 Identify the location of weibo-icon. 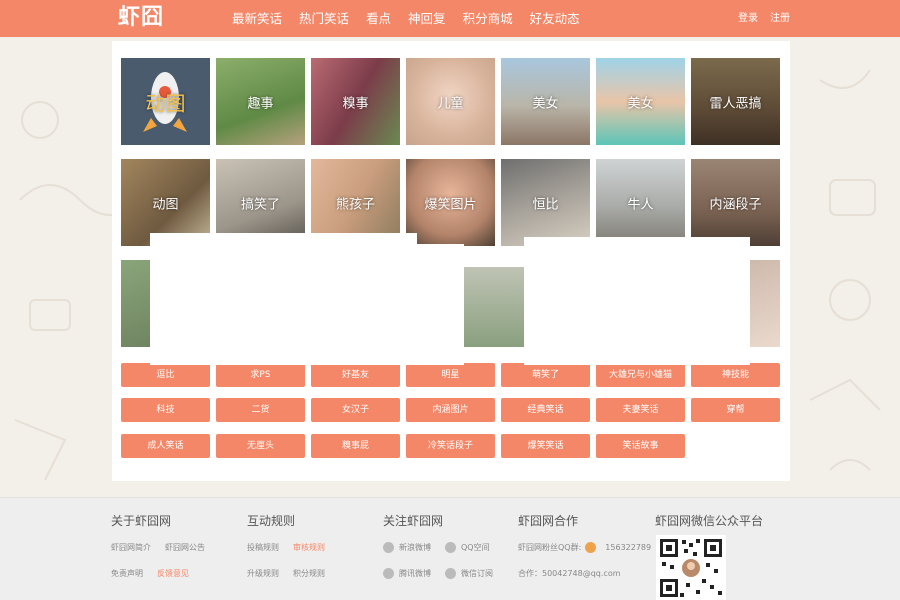
(388, 547).